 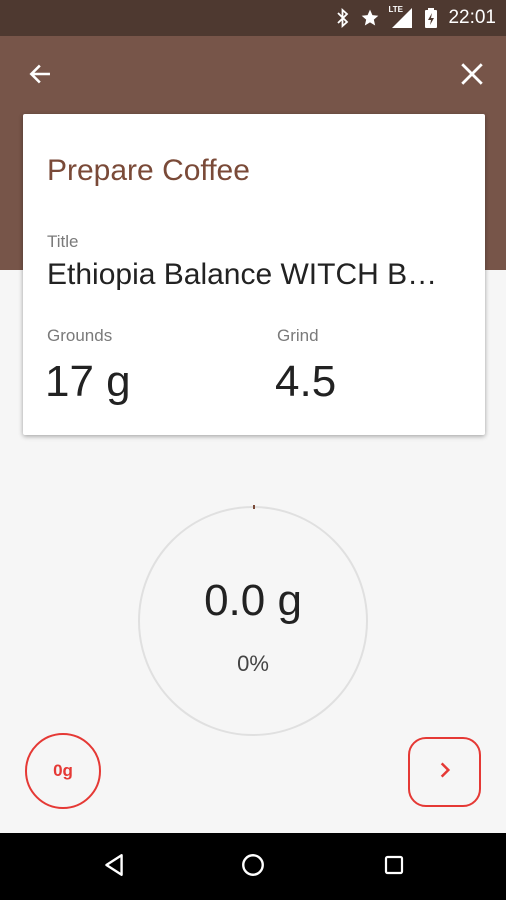 I want to click on arrow-left-icon, so click(x=40, y=76).